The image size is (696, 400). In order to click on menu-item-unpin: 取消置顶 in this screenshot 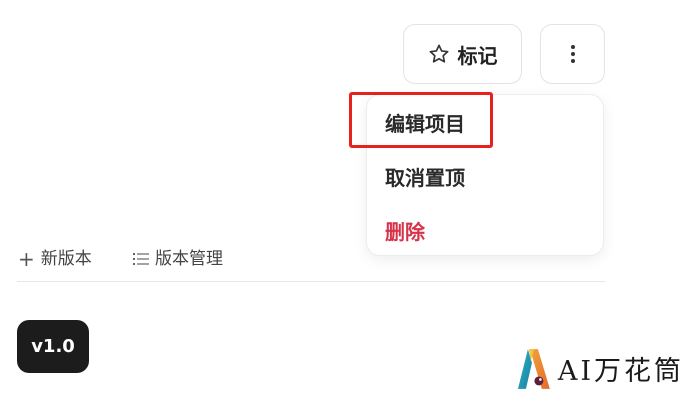, I will do `click(425, 178)`.